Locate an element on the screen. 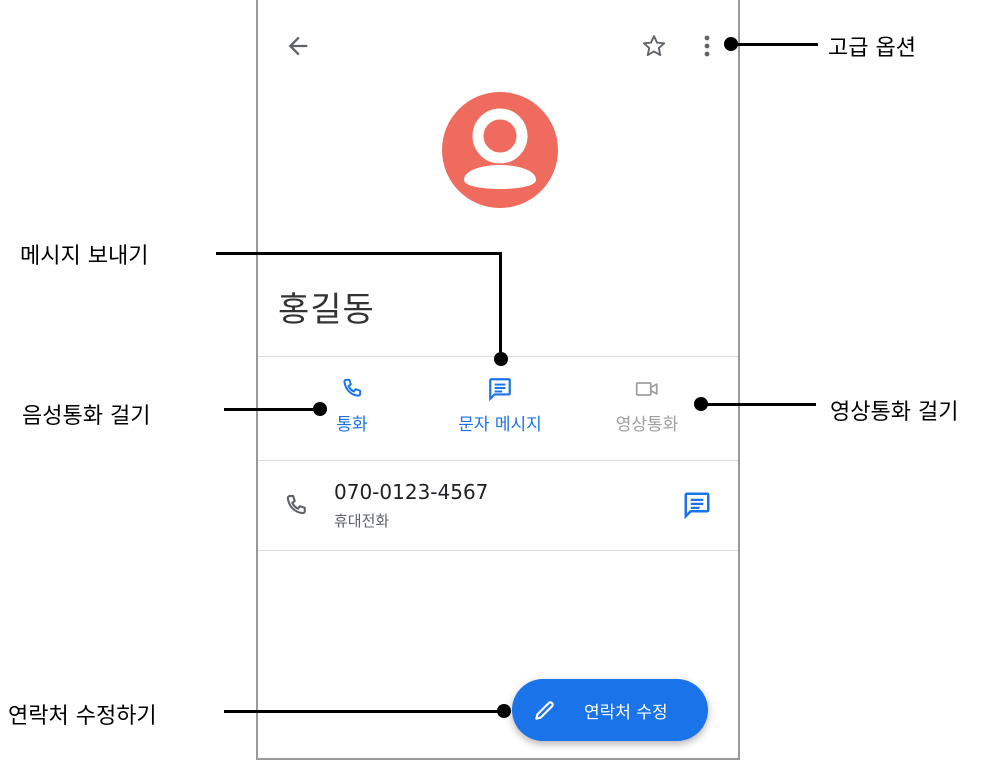  video-call-action: 영상통화 is located at coordinates (647, 405).